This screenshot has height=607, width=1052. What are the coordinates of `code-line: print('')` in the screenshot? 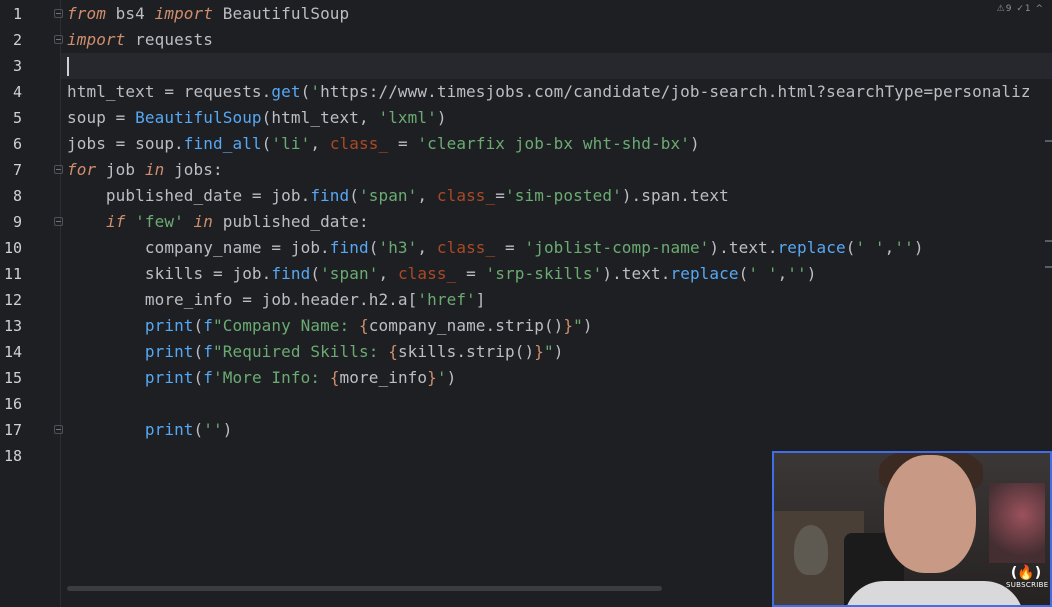 It's located at (150, 430).